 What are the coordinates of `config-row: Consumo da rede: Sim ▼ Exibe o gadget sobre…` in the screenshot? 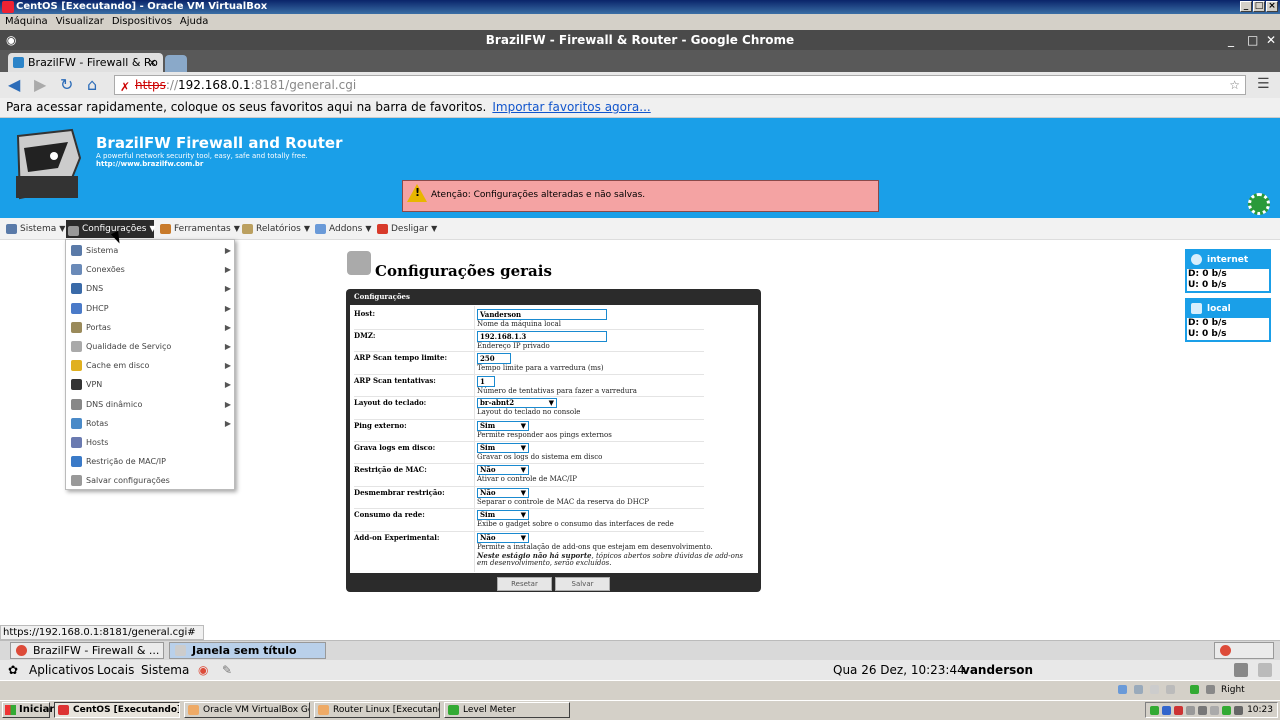 It's located at (554, 520).